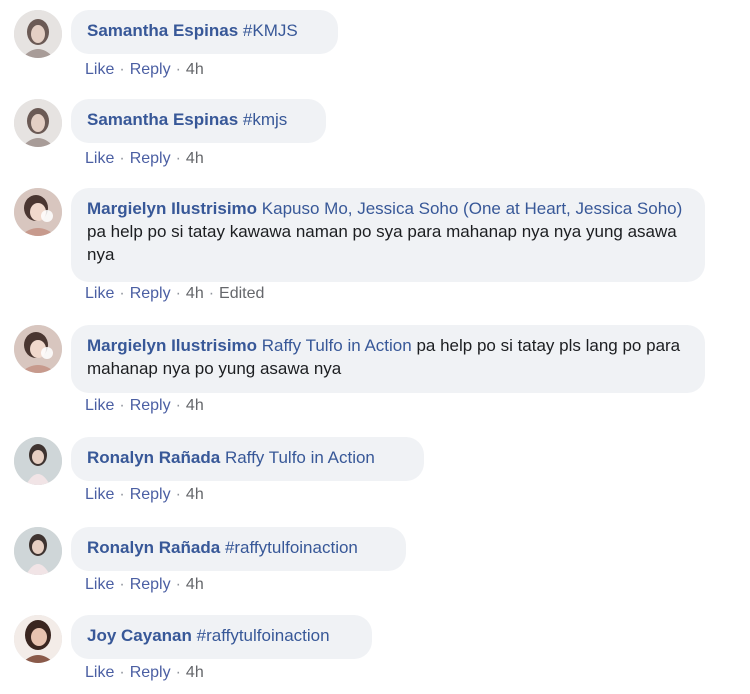  Describe the element at coordinates (139, 635) in the screenshot. I see `comment-author: Joy Cayanan` at that location.